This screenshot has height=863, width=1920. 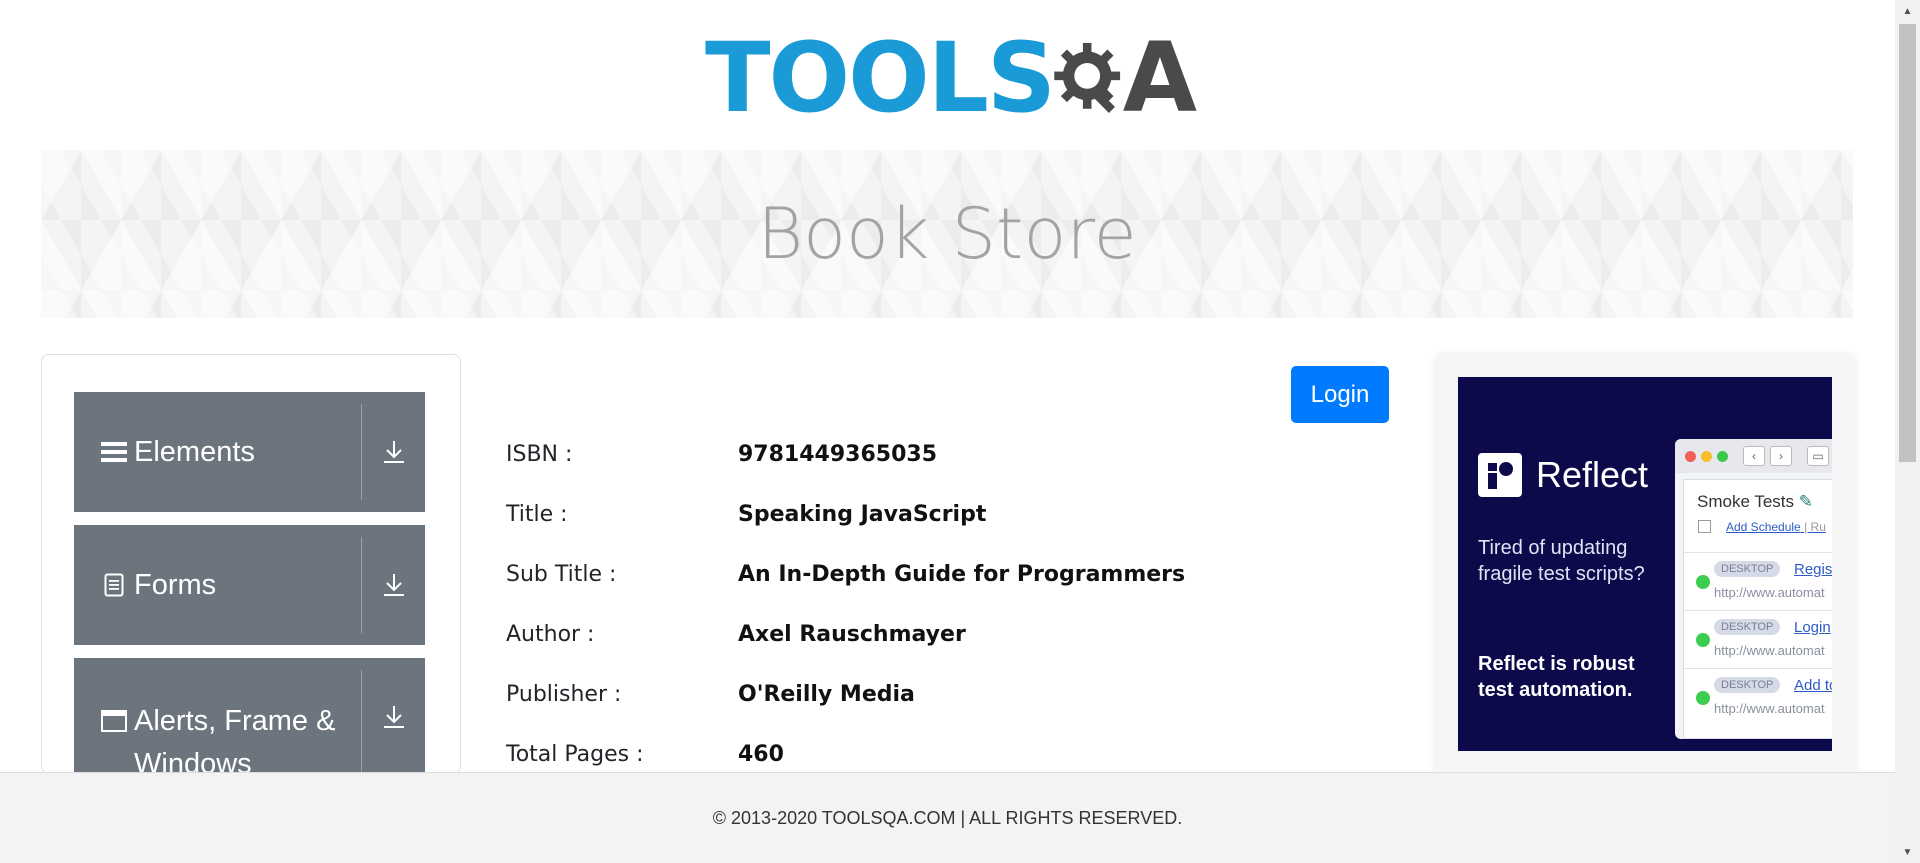 What do you see at coordinates (1758, 697) in the screenshot?
I see `test-item: DESKTOP Add to http://www.automat` at bounding box center [1758, 697].